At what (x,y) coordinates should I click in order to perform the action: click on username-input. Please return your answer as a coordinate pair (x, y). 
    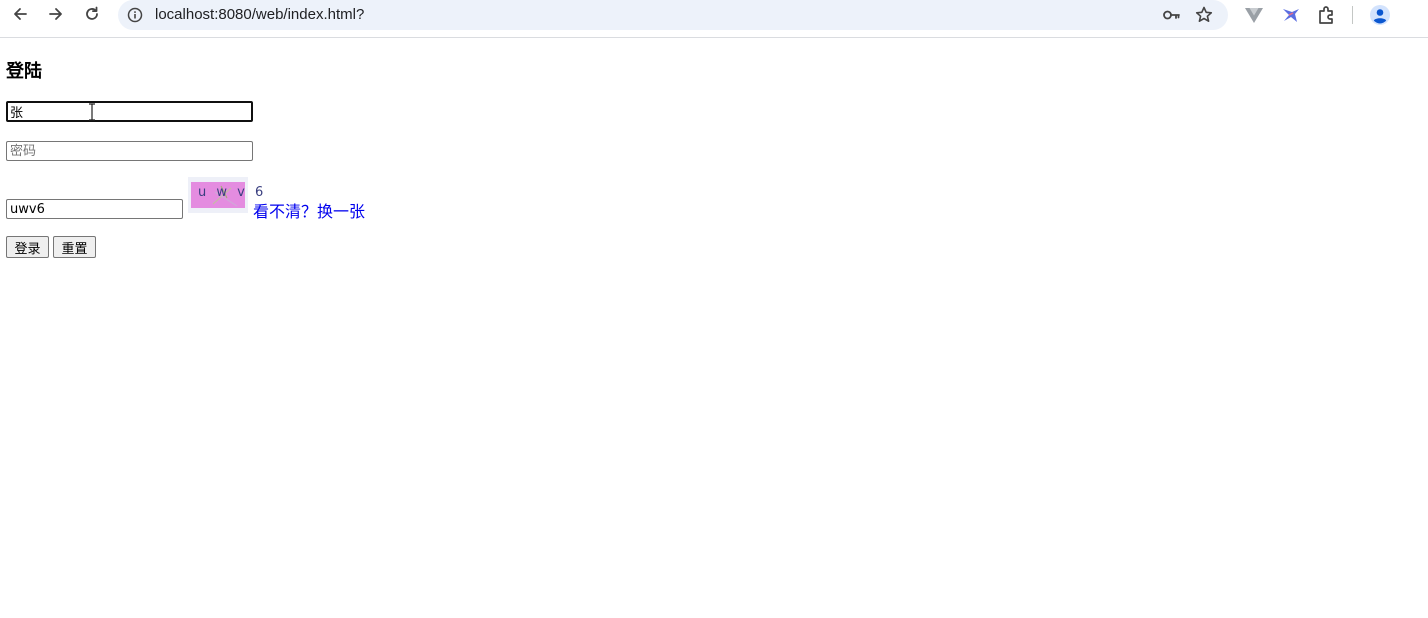
    Looking at the image, I should click on (129, 111).